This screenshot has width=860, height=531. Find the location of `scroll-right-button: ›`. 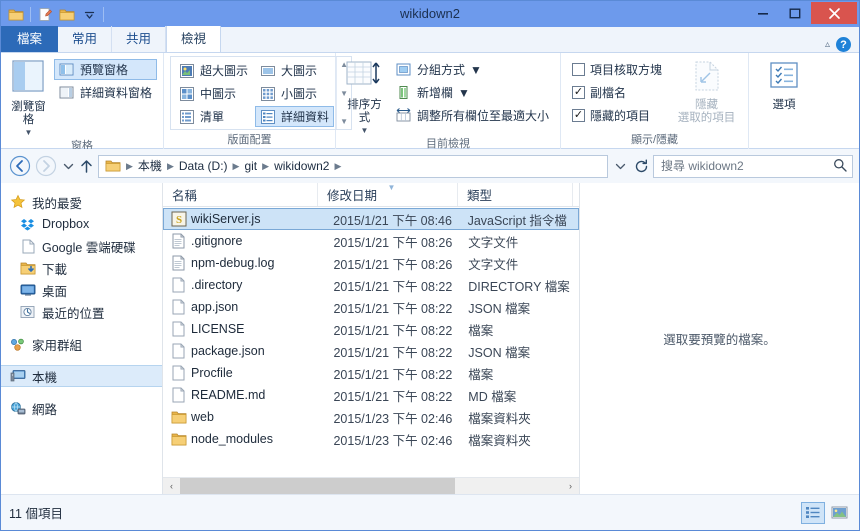

scroll-right-button: › is located at coordinates (570, 486).